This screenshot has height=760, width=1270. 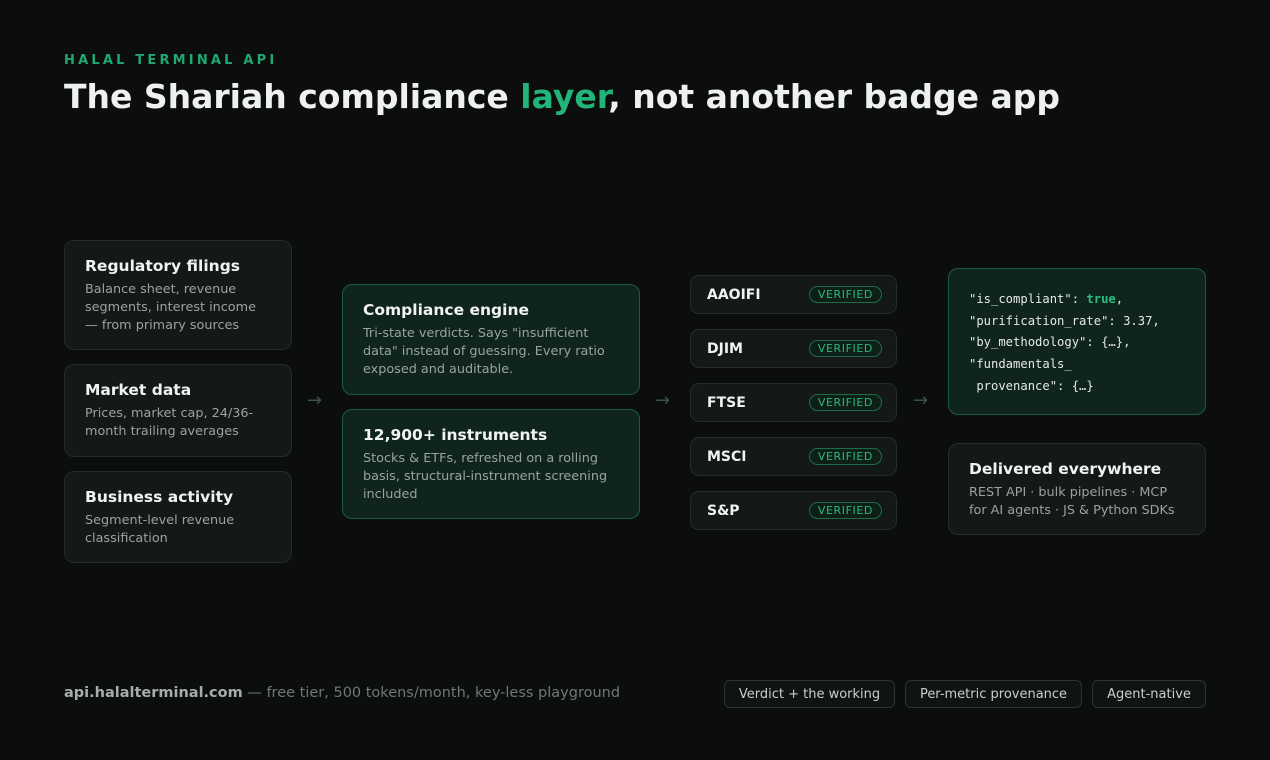 I want to click on title-accent: layer, so click(x=564, y=96).